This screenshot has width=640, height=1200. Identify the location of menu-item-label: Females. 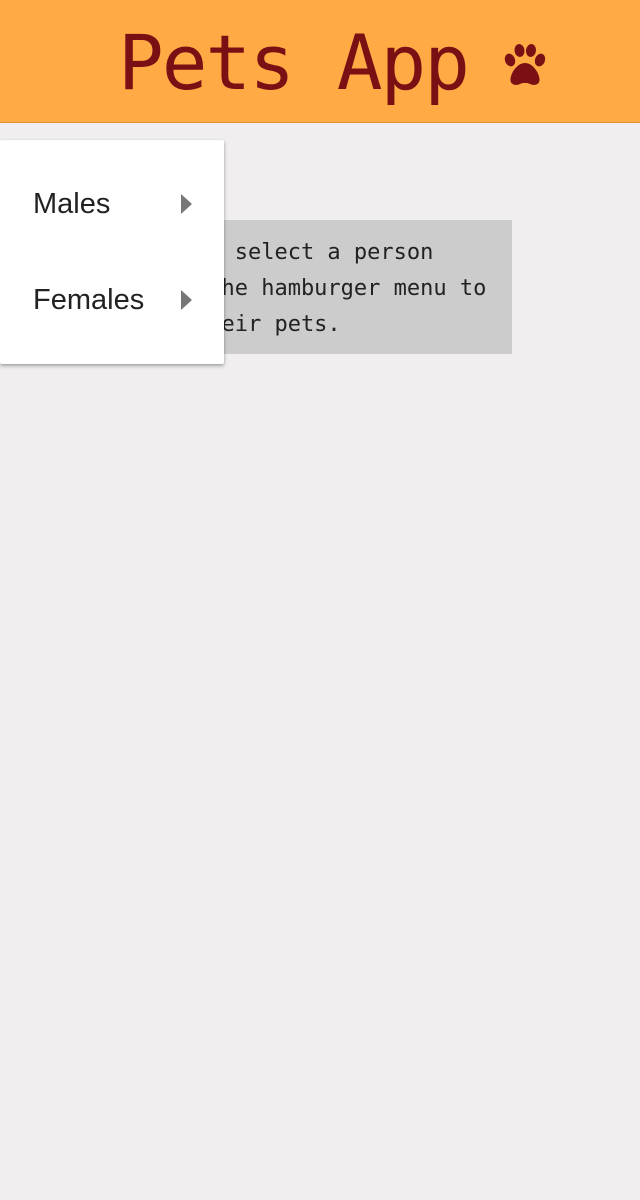
(89, 300).